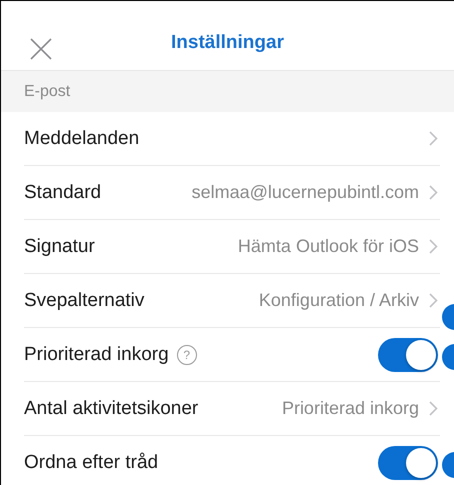 This screenshot has height=485, width=454. I want to click on screen-title: Inställningar, so click(227, 43).